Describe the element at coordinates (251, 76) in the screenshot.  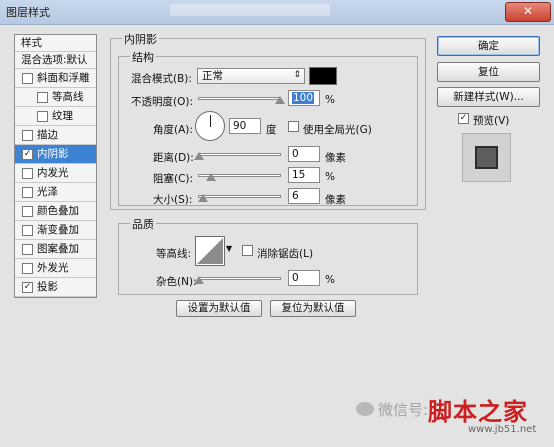
I see `blend-mode-select: 正常 ⇕` at that location.